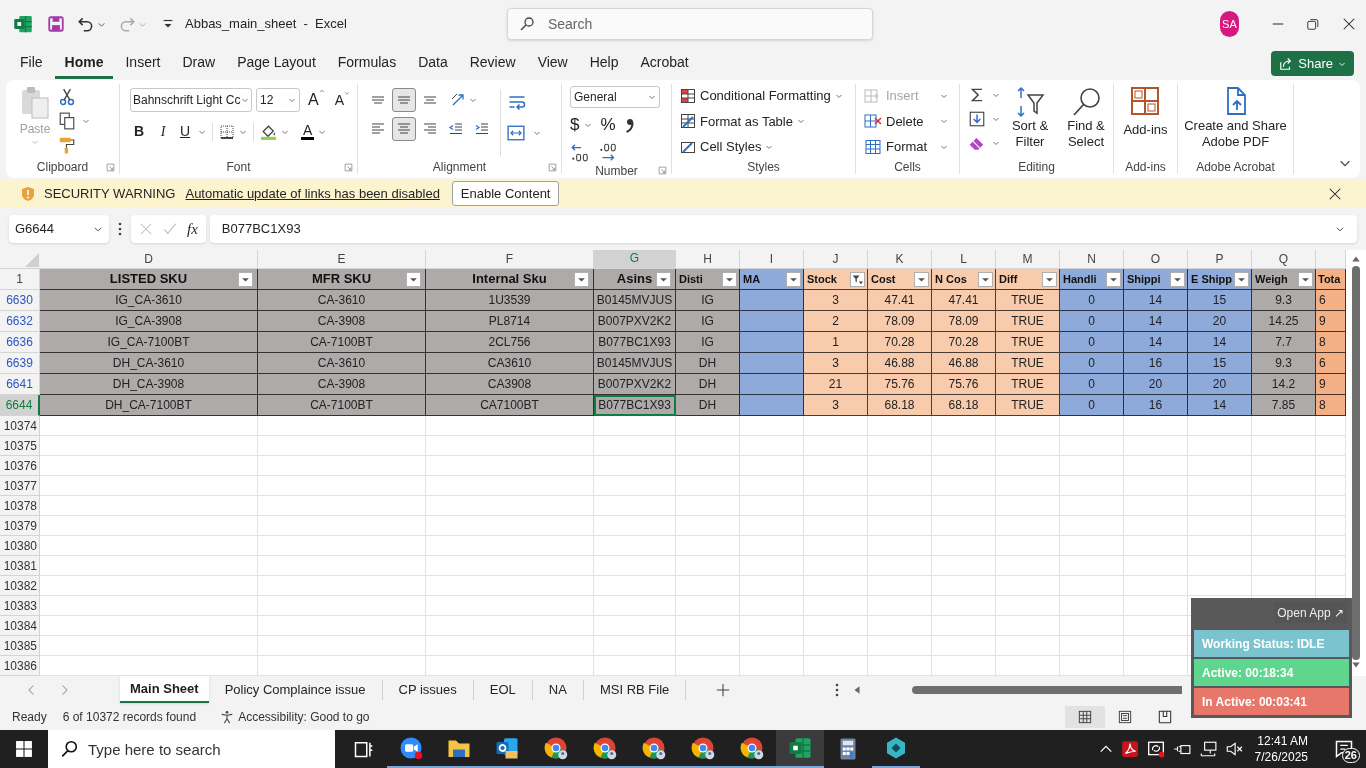 This screenshot has width=1366, height=768. What do you see at coordinates (558, 689) in the screenshot?
I see `sheet-tab: NA` at bounding box center [558, 689].